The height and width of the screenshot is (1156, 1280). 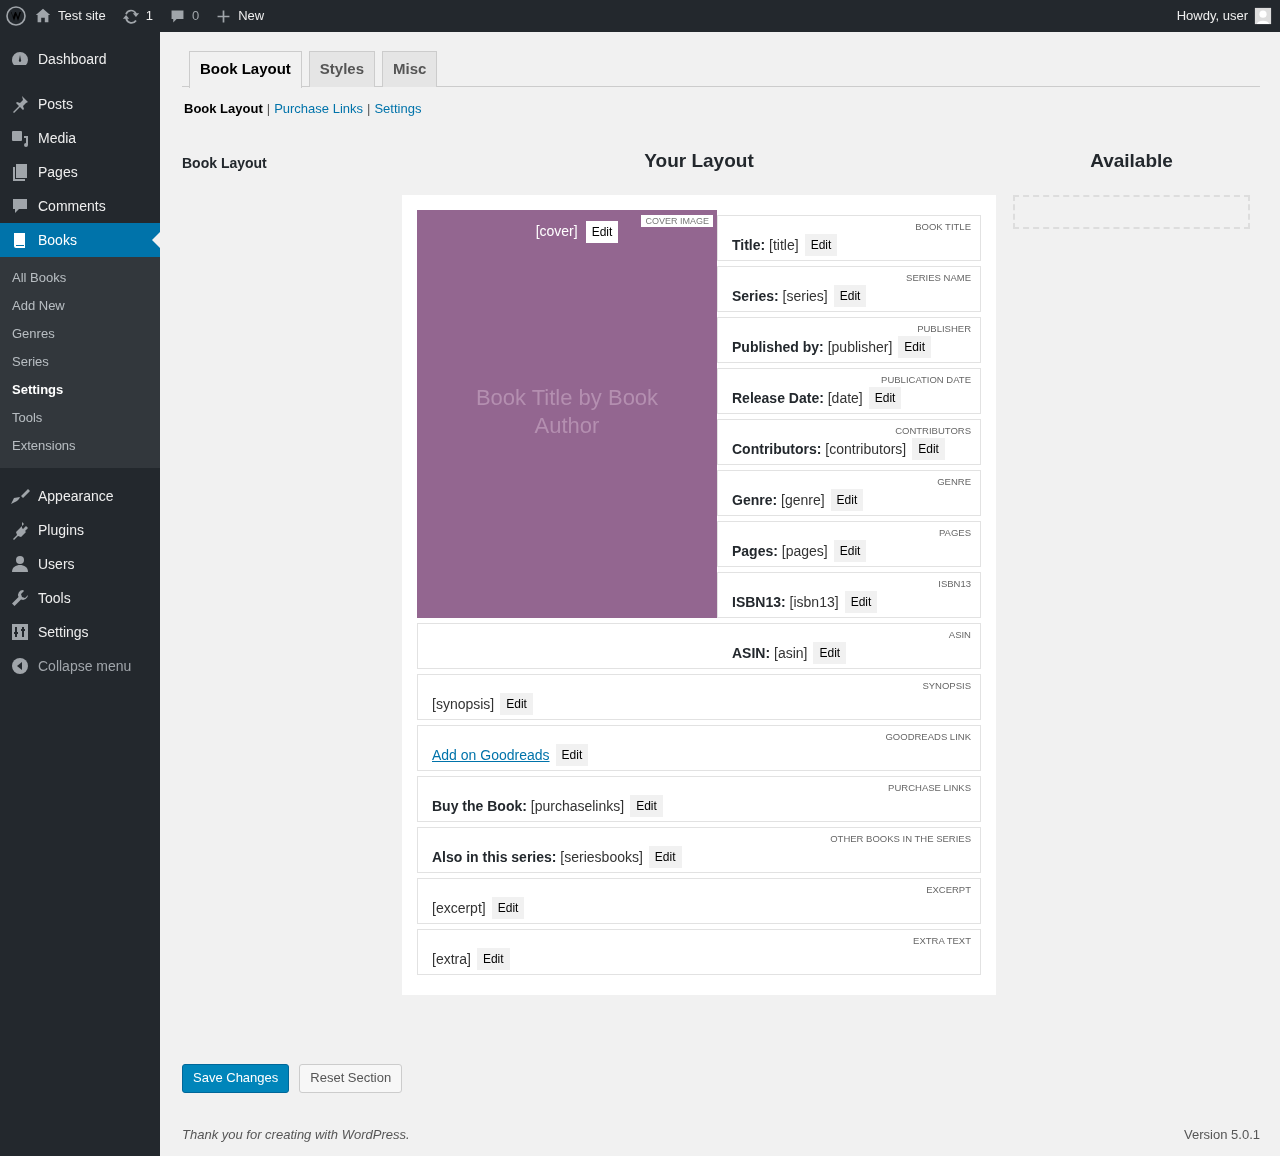 What do you see at coordinates (80, 530) in the screenshot?
I see `sidebar-item: Plugins` at bounding box center [80, 530].